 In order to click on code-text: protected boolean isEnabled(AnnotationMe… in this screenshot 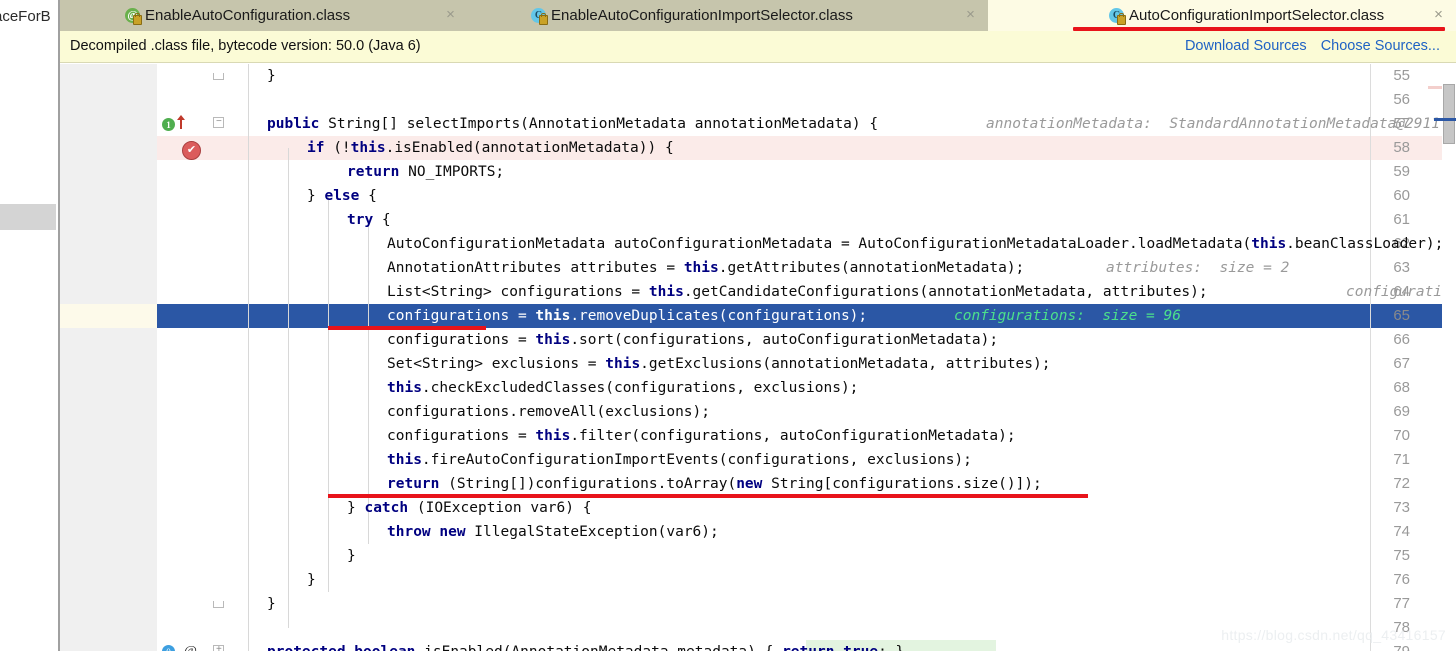, I will do `click(585, 645)`.